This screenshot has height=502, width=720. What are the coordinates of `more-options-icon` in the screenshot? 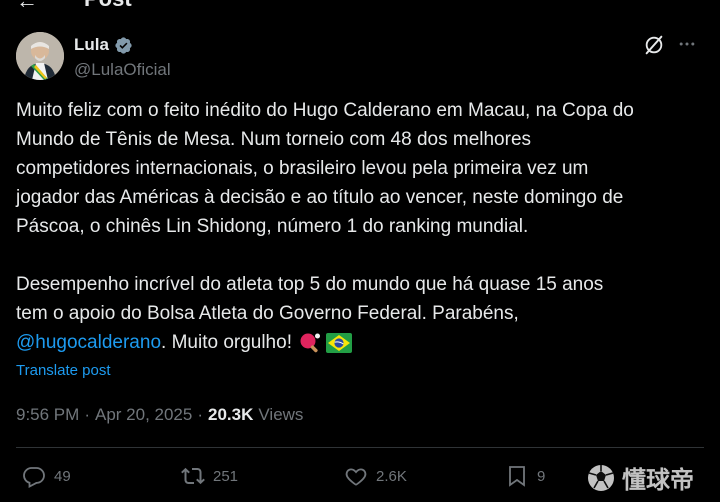 It's located at (687, 44).